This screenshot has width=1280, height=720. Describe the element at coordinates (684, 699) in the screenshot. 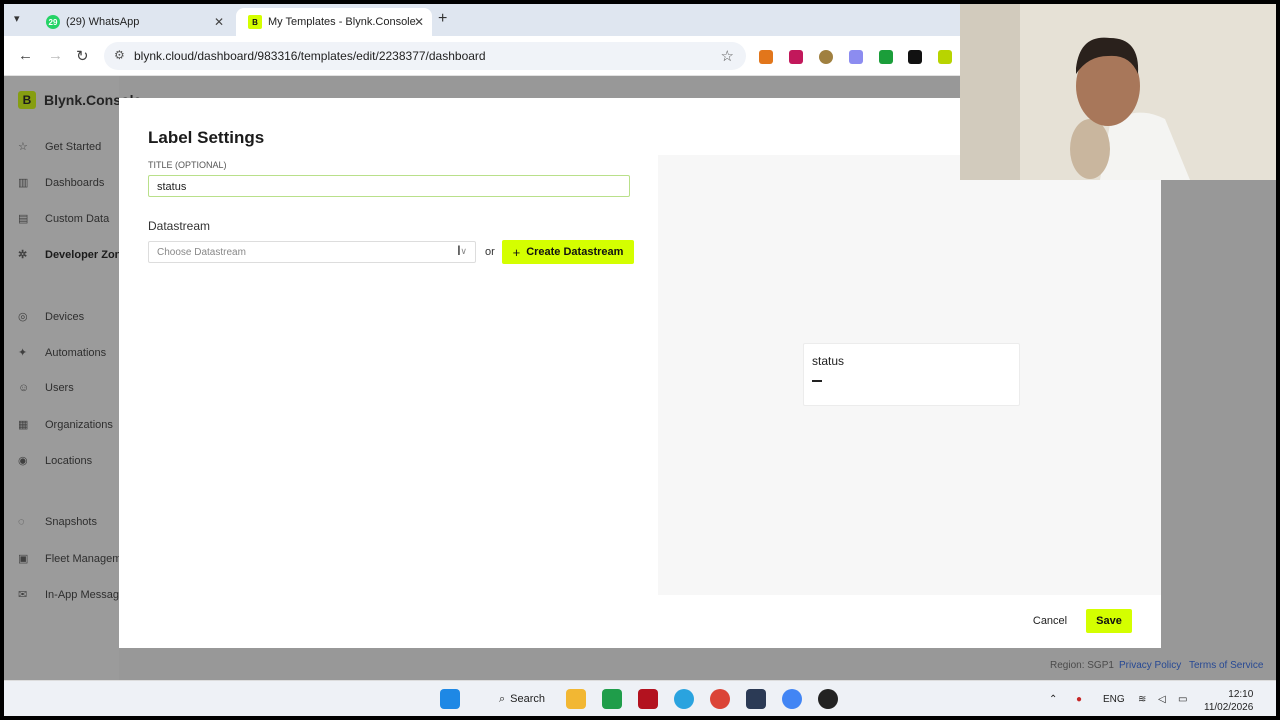

I see `telegram-icon` at that location.